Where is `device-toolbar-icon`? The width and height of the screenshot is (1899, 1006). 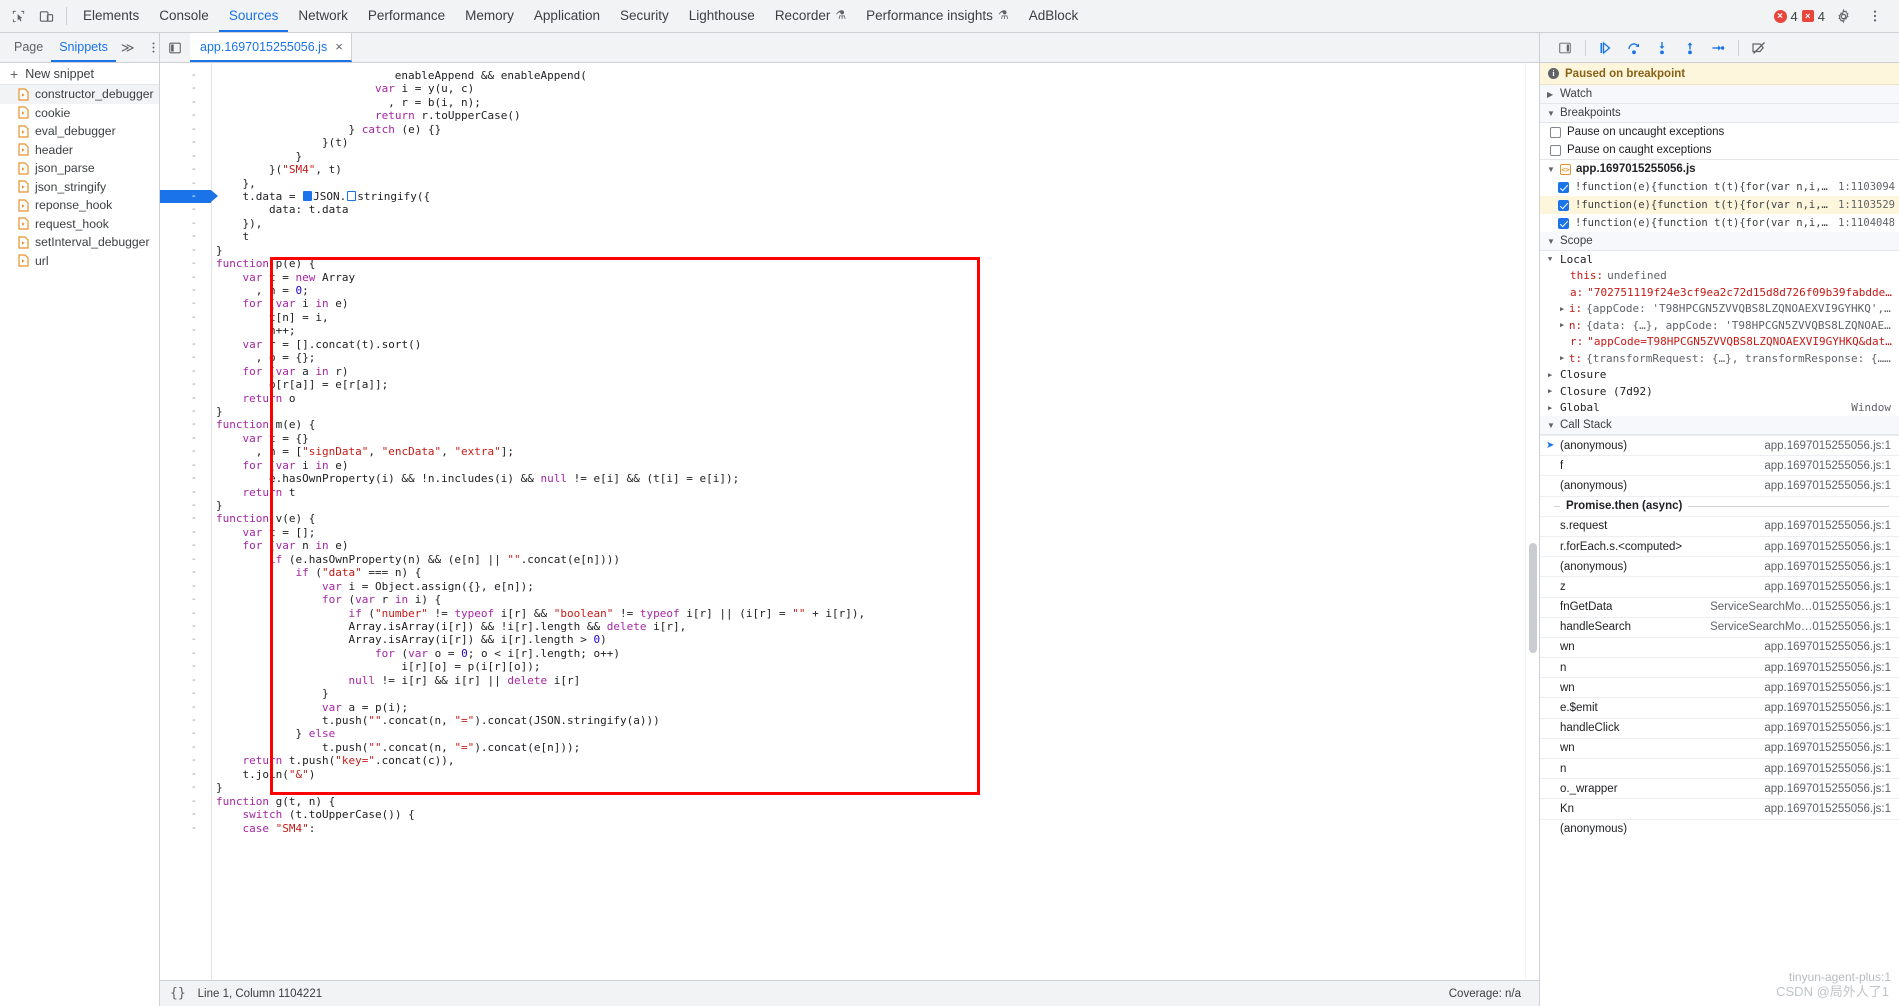
device-toolbar-icon is located at coordinates (46, 16).